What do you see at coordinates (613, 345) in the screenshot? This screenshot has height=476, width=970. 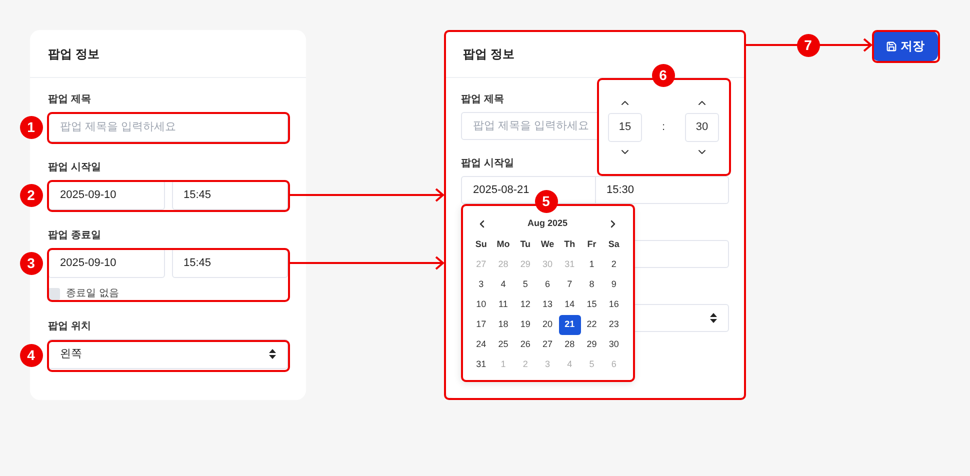 I see `calendar-day: 30` at bounding box center [613, 345].